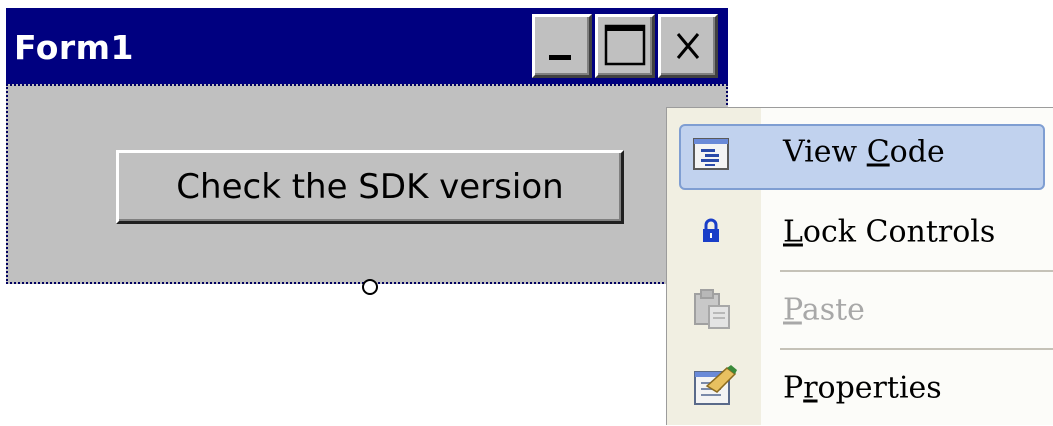 The height and width of the screenshot is (426, 1053). I want to click on window-title: Form1, so click(74, 47).